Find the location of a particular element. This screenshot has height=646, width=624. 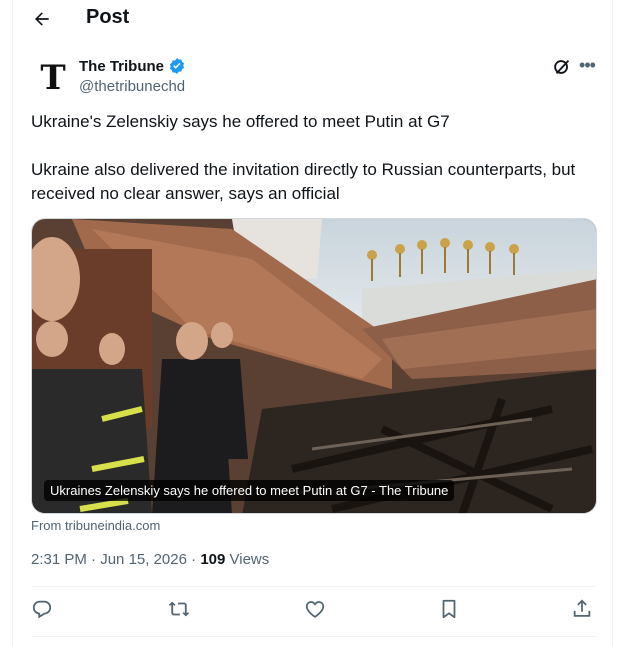

link-card-source: From tribuneindia.com is located at coordinates (95, 525).